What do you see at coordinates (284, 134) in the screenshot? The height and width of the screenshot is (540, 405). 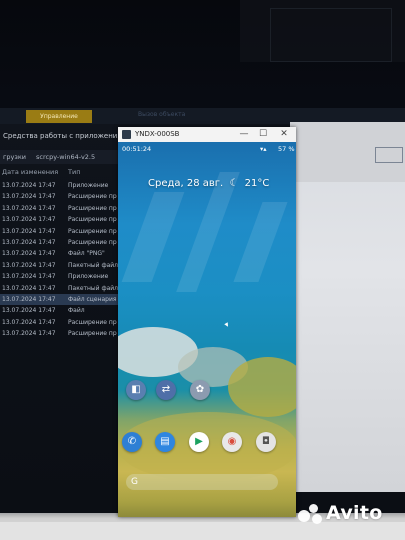 I see `close-button: ✕` at bounding box center [284, 134].